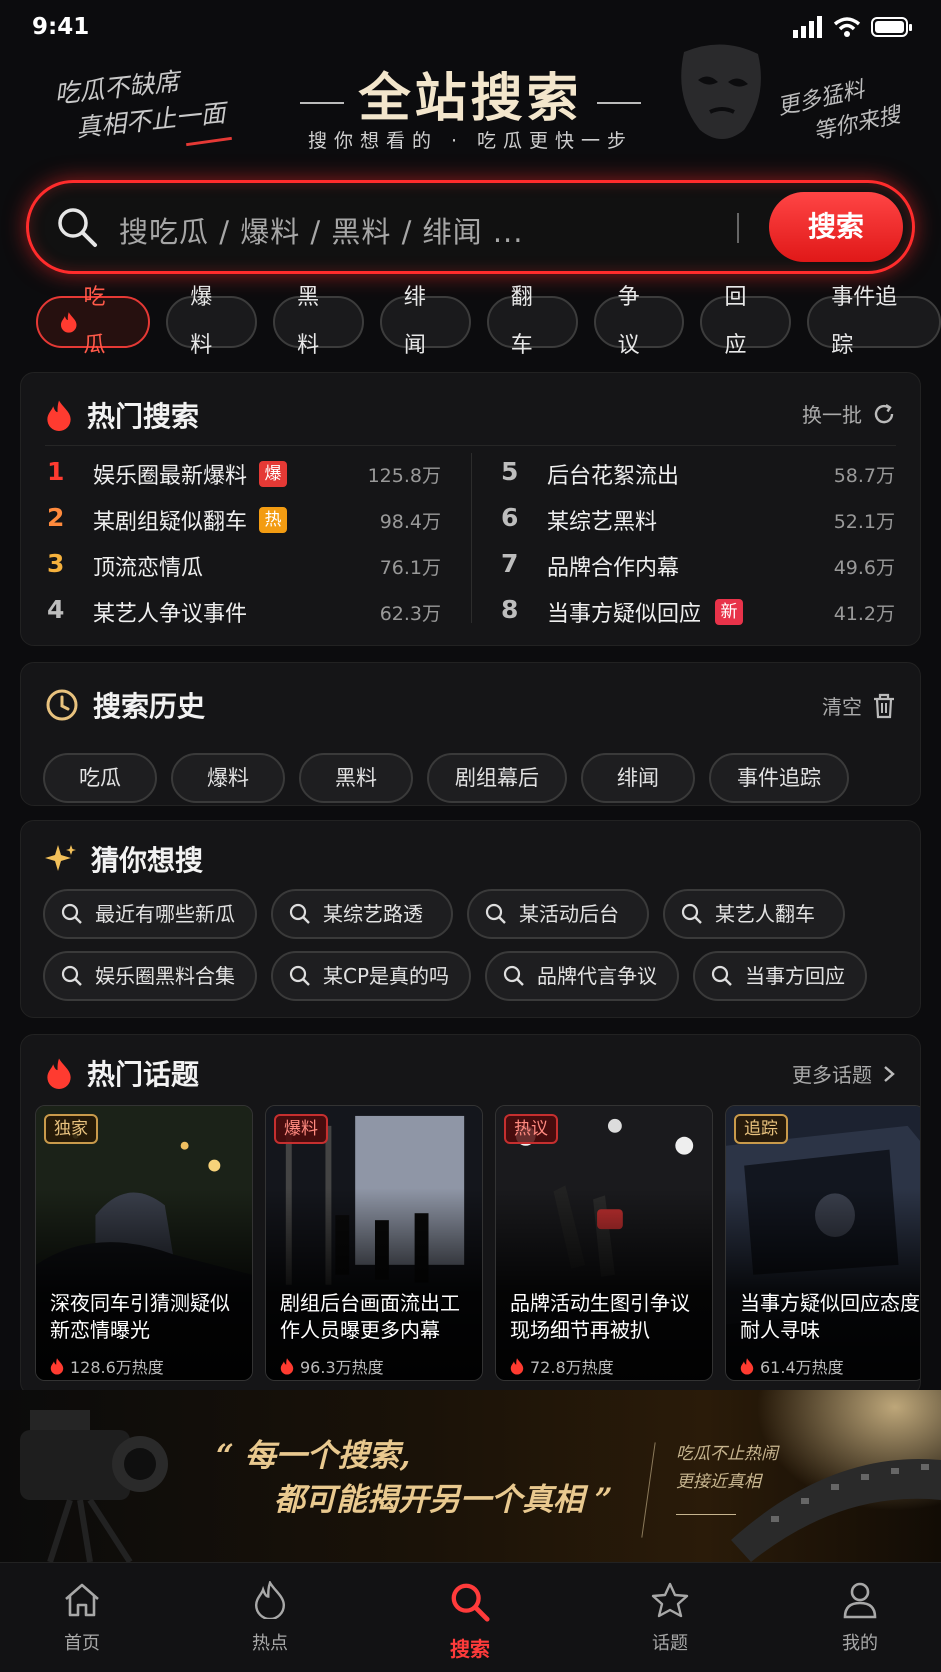 Image resolution: width=941 pixels, height=1672 pixels. Describe the element at coordinates (685, 610) in the screenshot. I see `hot-search-item: 8 当事方疑似回应 新 41.2万` at that location.